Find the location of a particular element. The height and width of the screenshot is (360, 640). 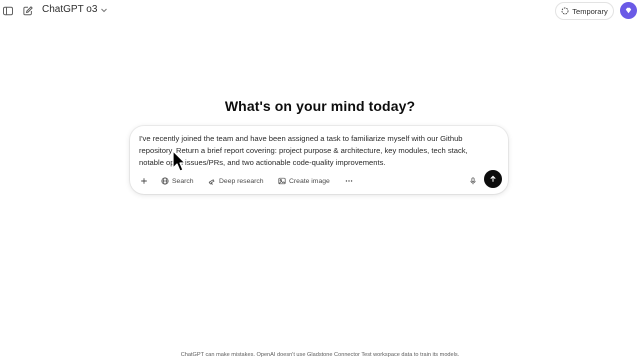

temporary-chat-button: Temporary is located at coordinates (584, 11).